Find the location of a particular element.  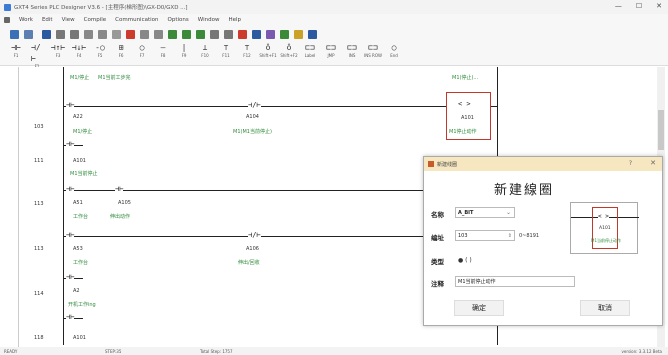

window-icon is located at coordinates (312, 34).